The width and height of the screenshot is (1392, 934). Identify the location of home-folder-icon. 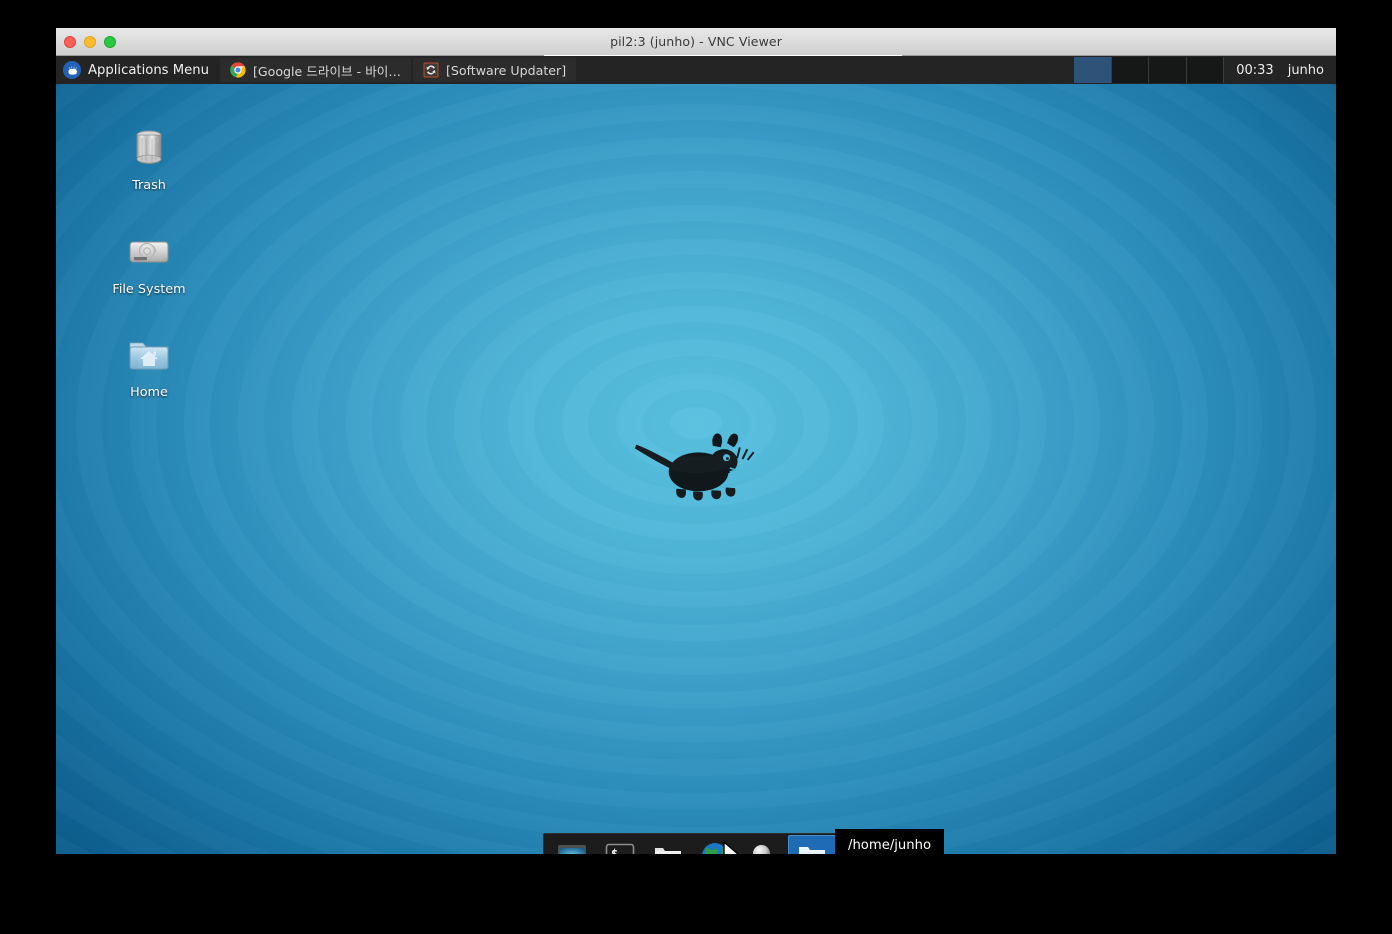
(149, 355).